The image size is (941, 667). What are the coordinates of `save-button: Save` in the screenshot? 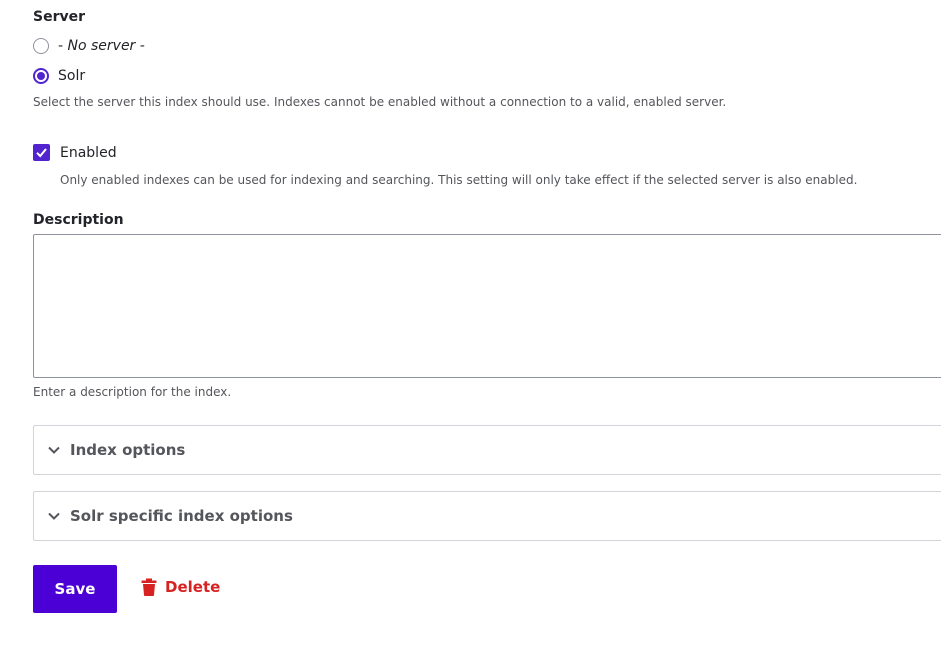 It's located at (75, 589).